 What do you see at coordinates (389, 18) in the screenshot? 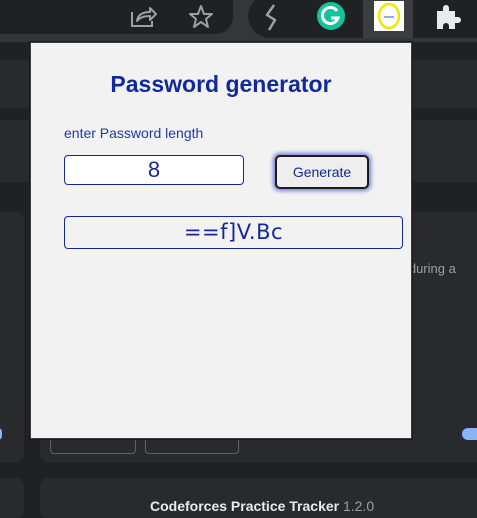
I see `password-generator-extension-icon` at bounding box center [389, 18].